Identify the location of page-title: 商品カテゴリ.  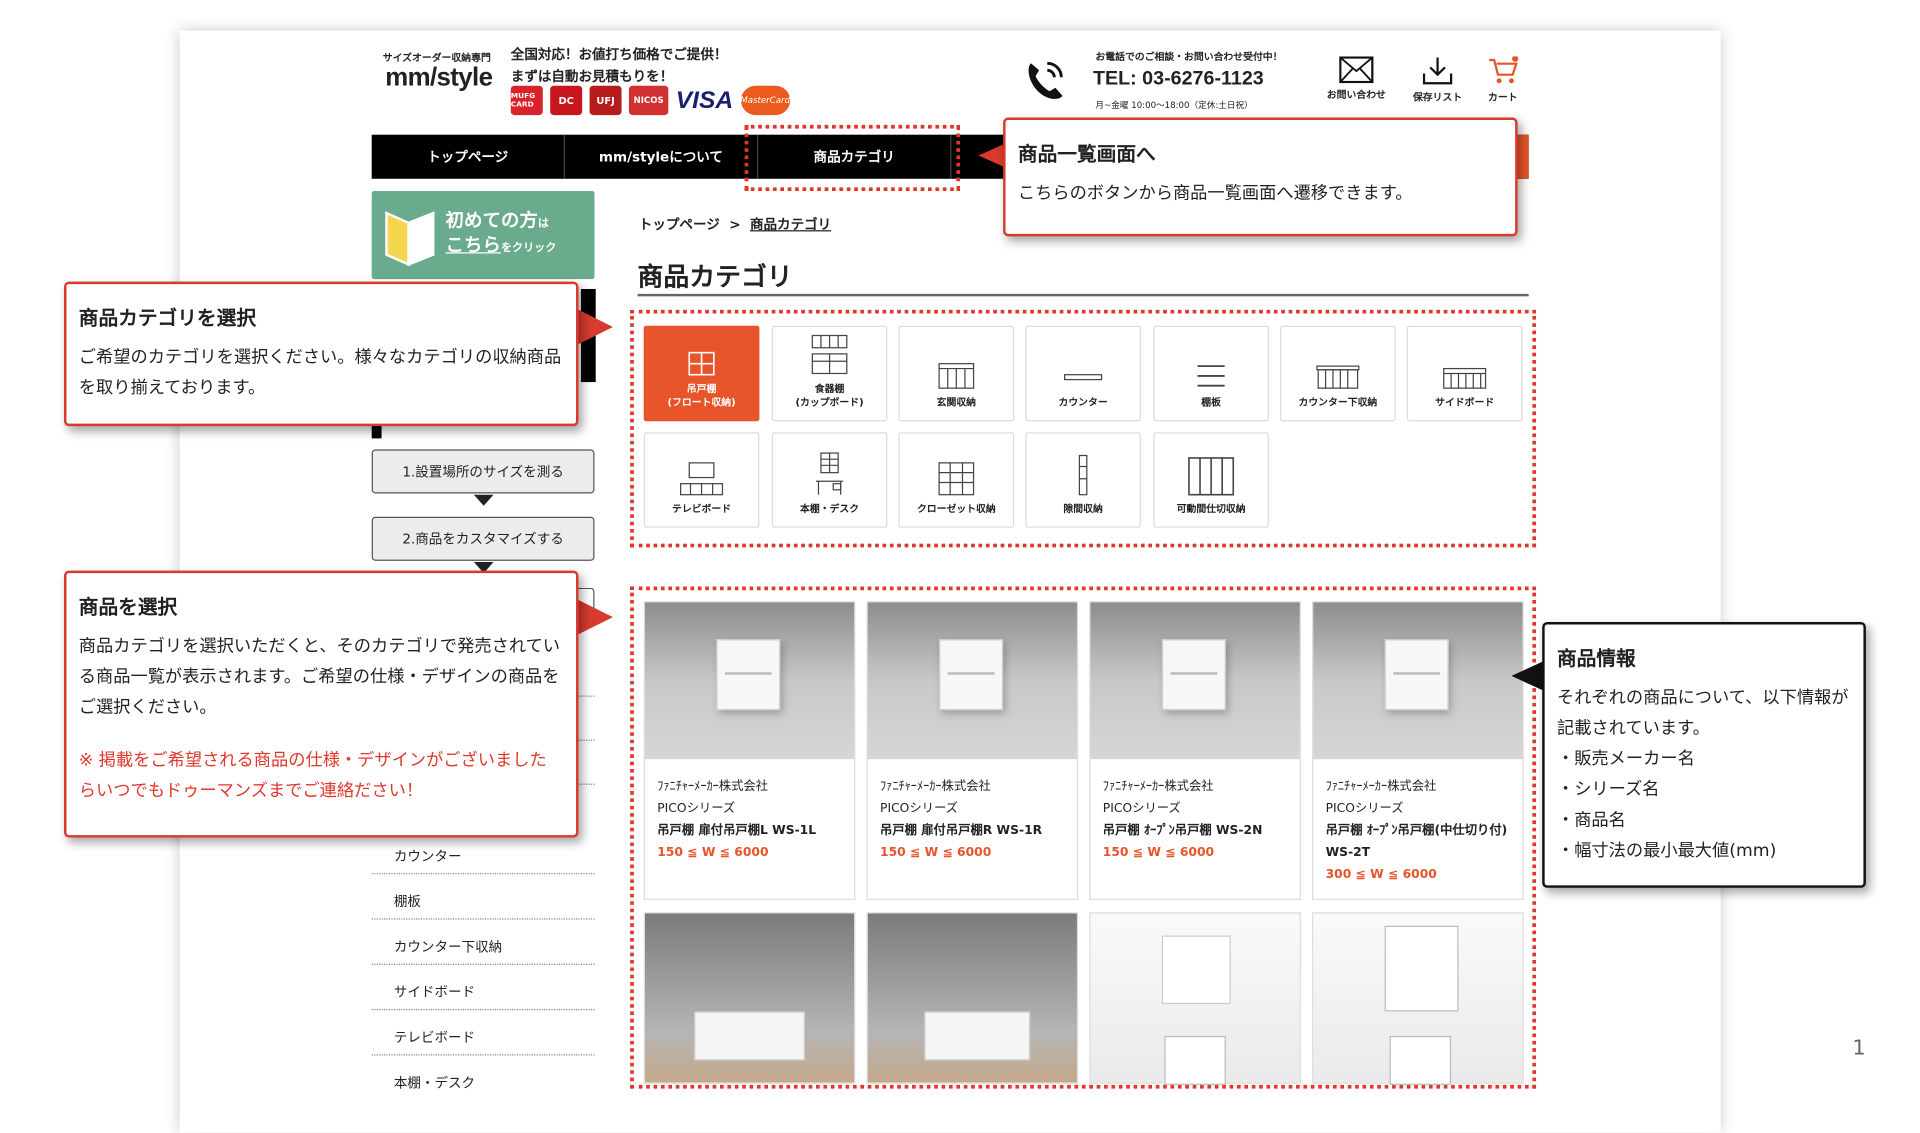
(715, 277).